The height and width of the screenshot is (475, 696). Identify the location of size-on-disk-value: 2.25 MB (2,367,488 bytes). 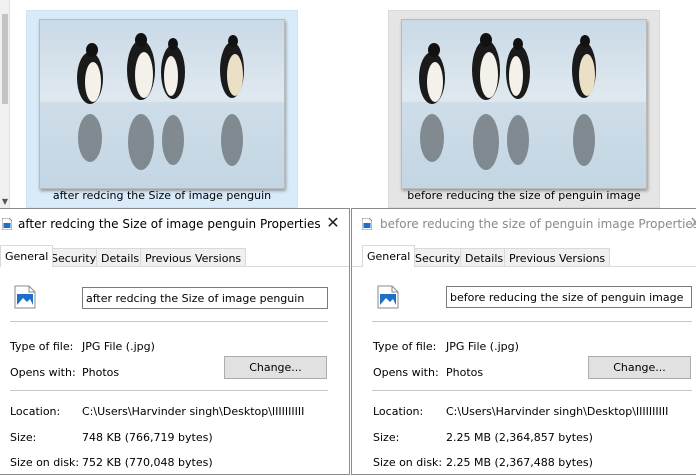
(519, 462).